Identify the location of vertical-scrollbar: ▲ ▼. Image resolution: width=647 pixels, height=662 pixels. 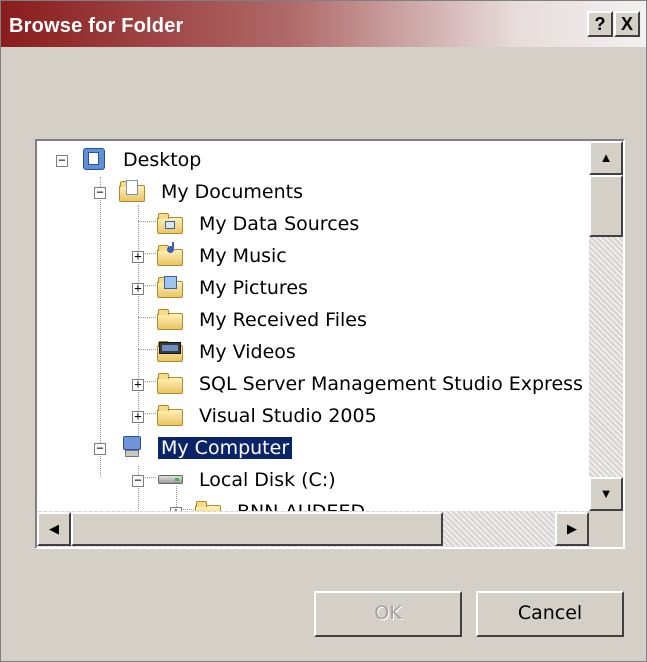
(606, 326).